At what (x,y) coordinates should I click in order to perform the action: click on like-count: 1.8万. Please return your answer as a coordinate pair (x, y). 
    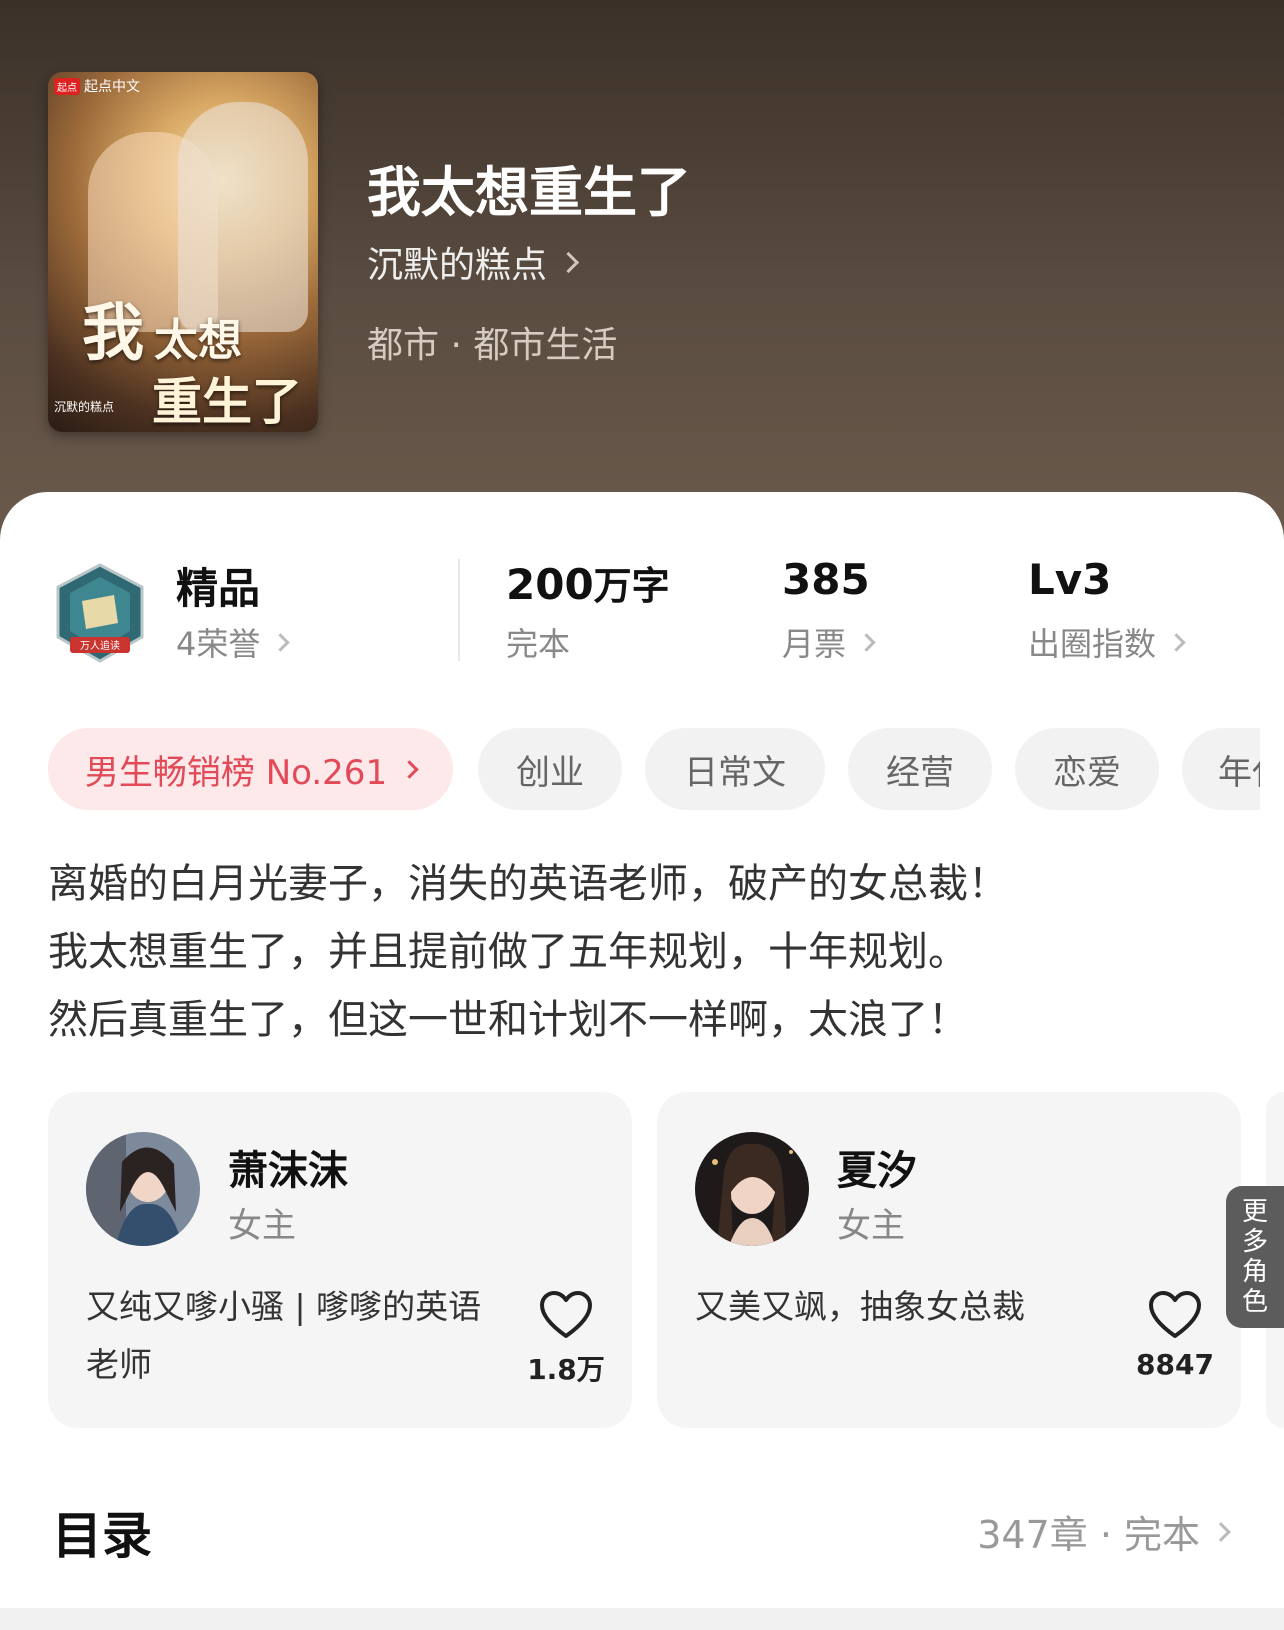
    Looking at the image, I should click on (566, 1369).